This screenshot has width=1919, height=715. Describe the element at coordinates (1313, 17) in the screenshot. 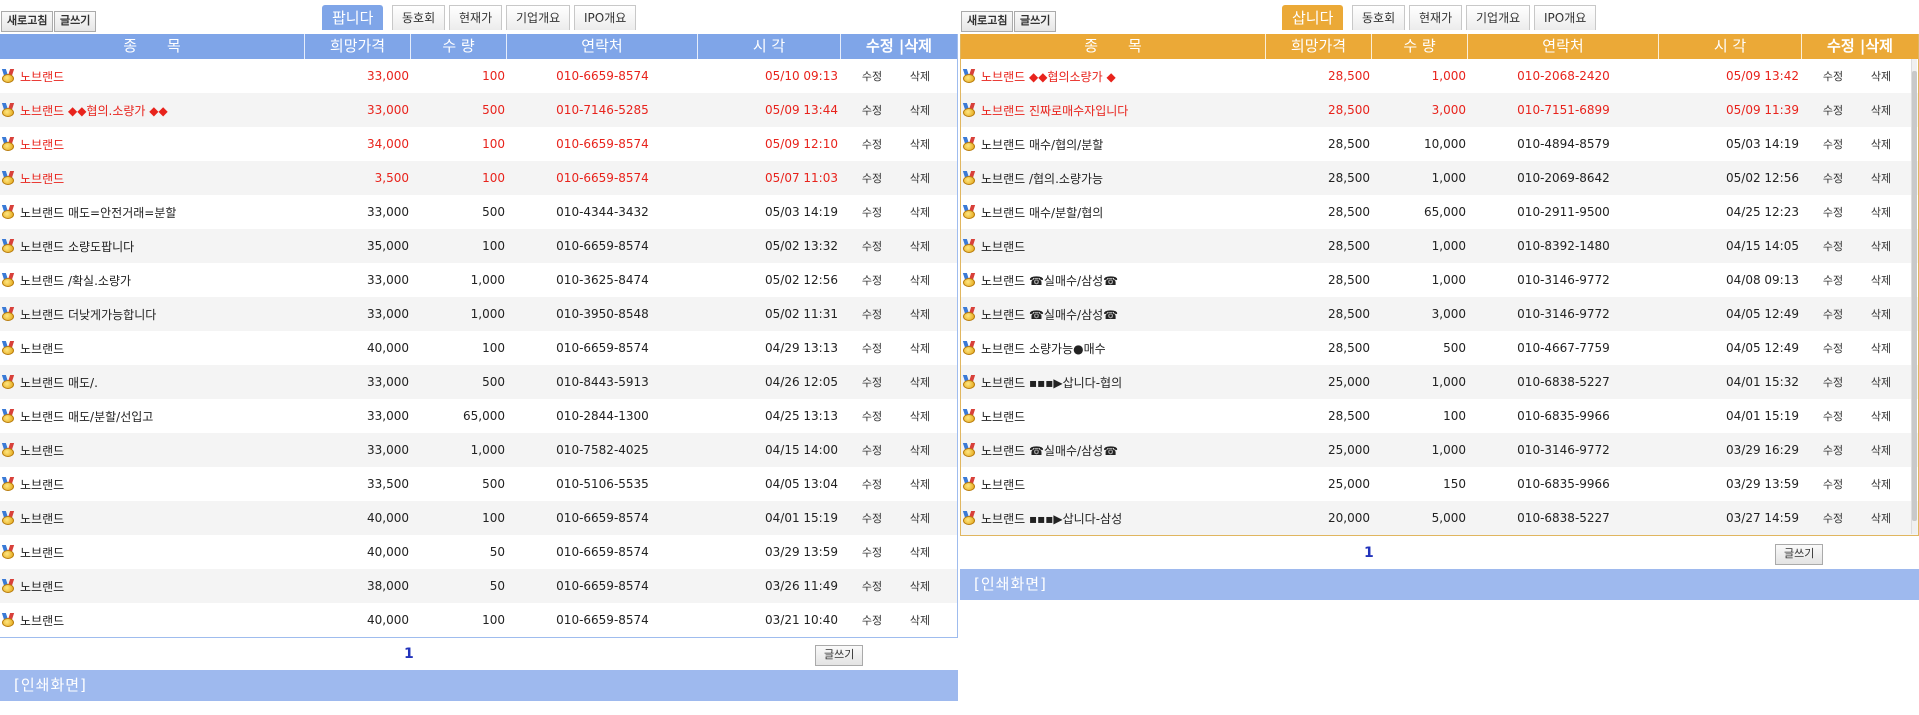

I see `tab-buy: 삽니다` at that location.